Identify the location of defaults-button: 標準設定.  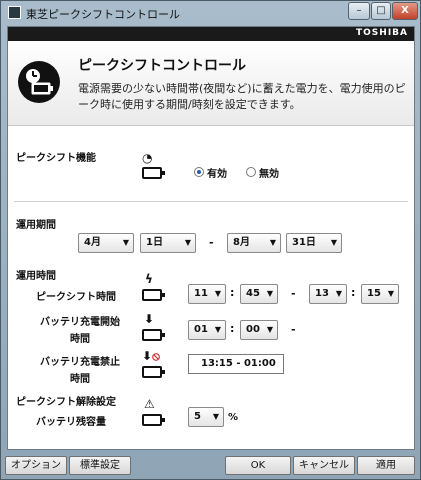
(100, 465).